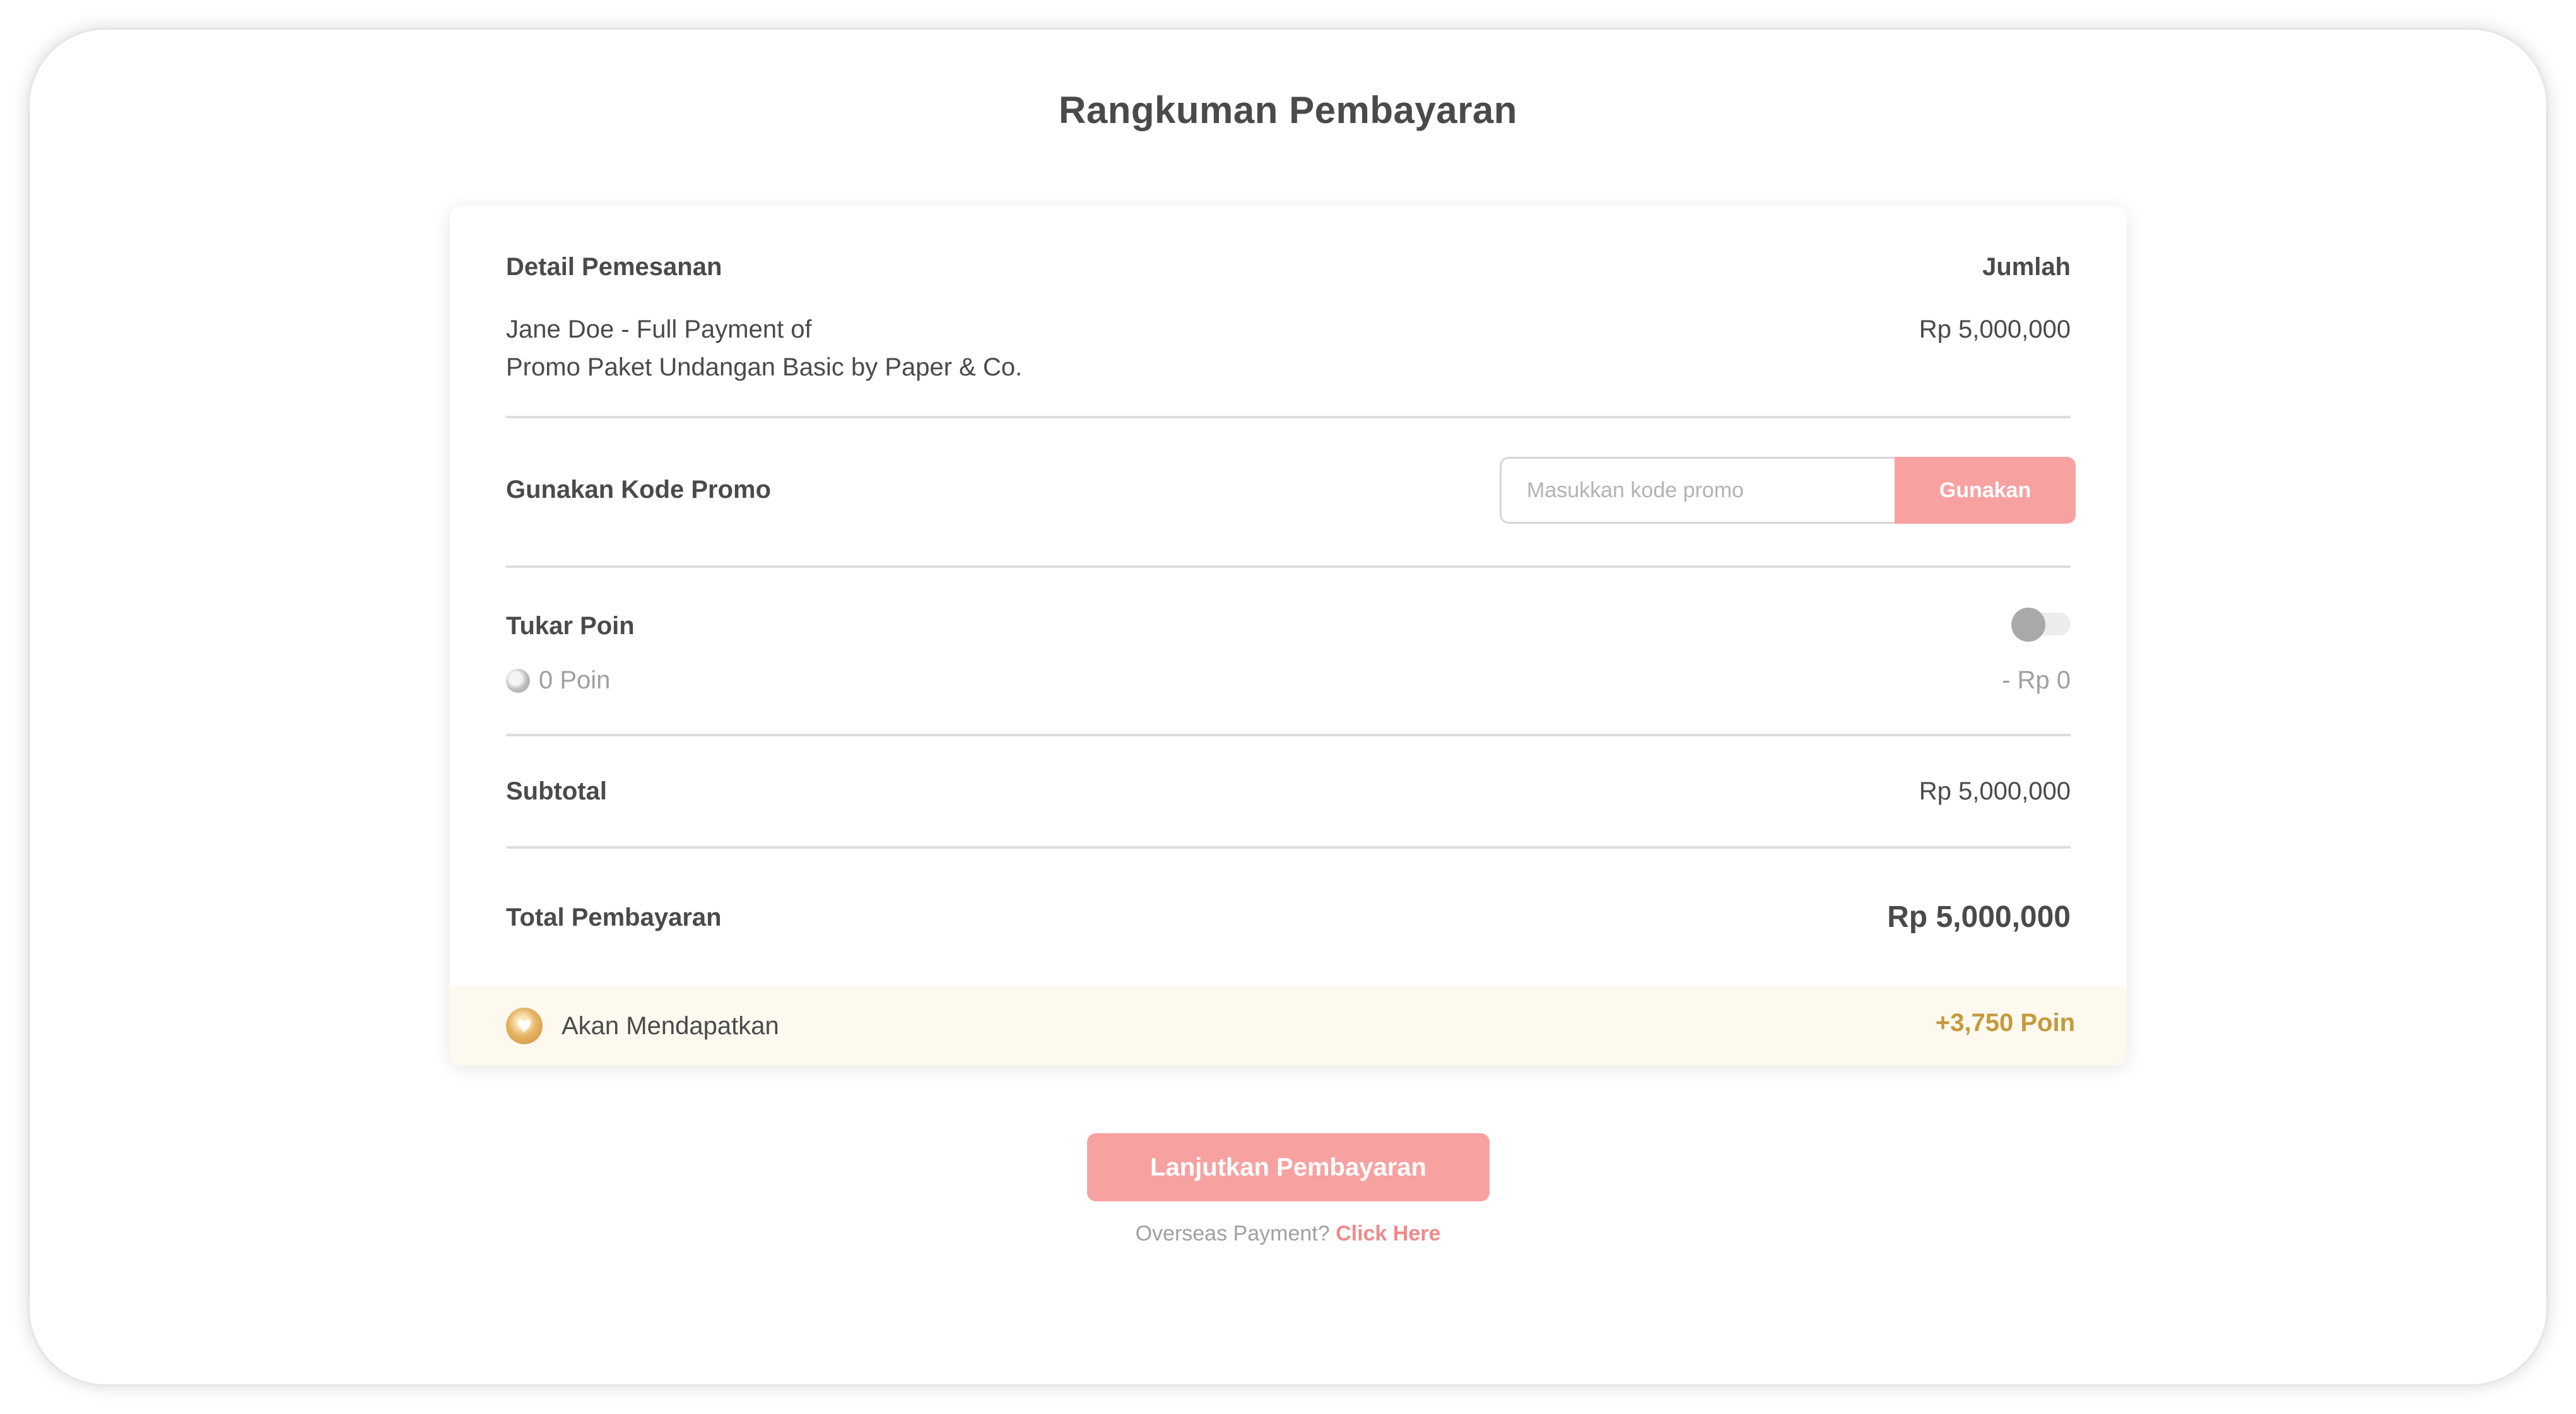 This screenshot has height=1414, width=2576. Describe the element at coordinates (1979, 917) in the screenshot. I see `total-value: Rp 5,000,000` at that location.